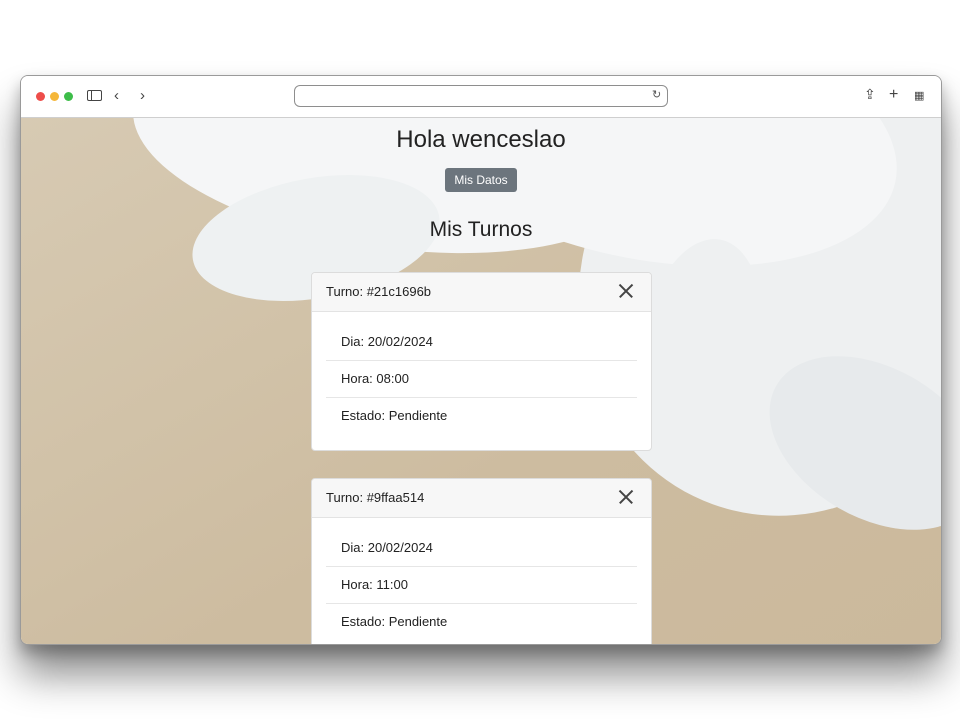  What do you see at coordinates (142, 95) in the screenshot?
I see `forward-icon: ›` at bounding box center [142, 95].